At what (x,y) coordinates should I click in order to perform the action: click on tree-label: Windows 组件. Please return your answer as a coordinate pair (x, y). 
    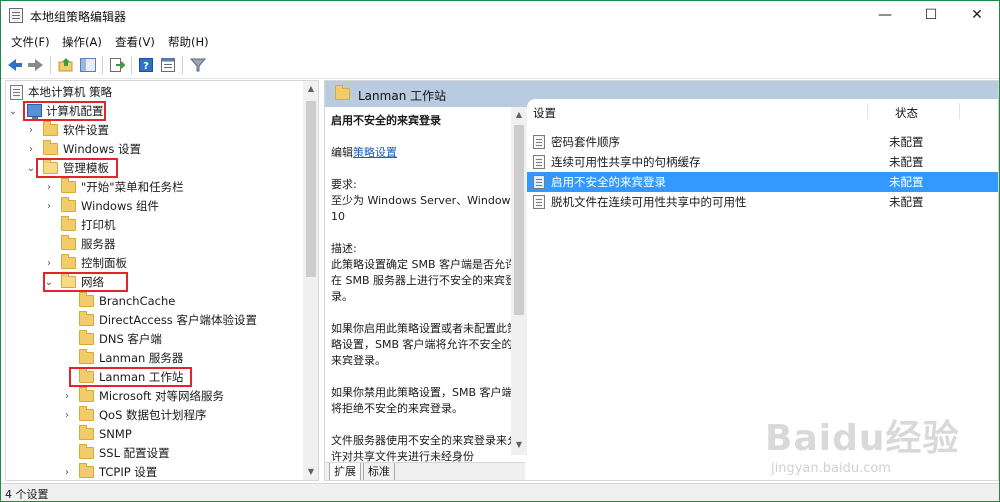
    Looking at the image, I should click on (120, 206).